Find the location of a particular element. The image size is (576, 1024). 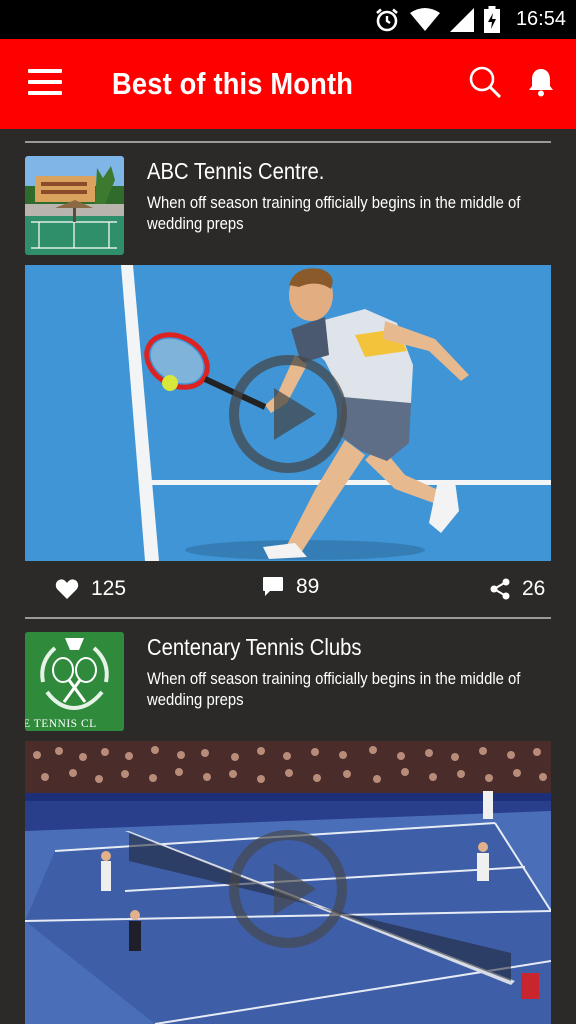

wifi-icon is located at coordinates (424, 19).